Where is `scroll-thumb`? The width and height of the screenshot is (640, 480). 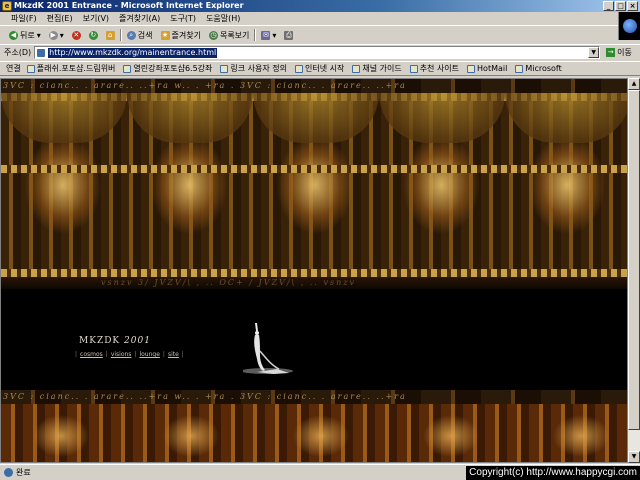 scroll-thumb is located at coordinates (634, 260).